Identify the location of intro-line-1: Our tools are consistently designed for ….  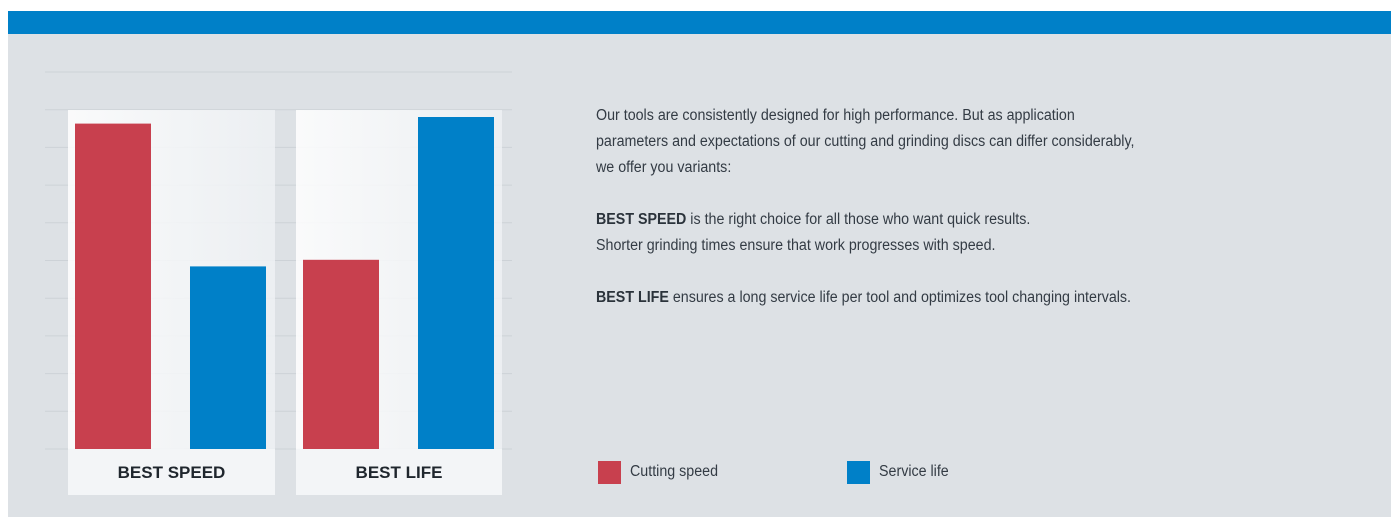
(835, 115).